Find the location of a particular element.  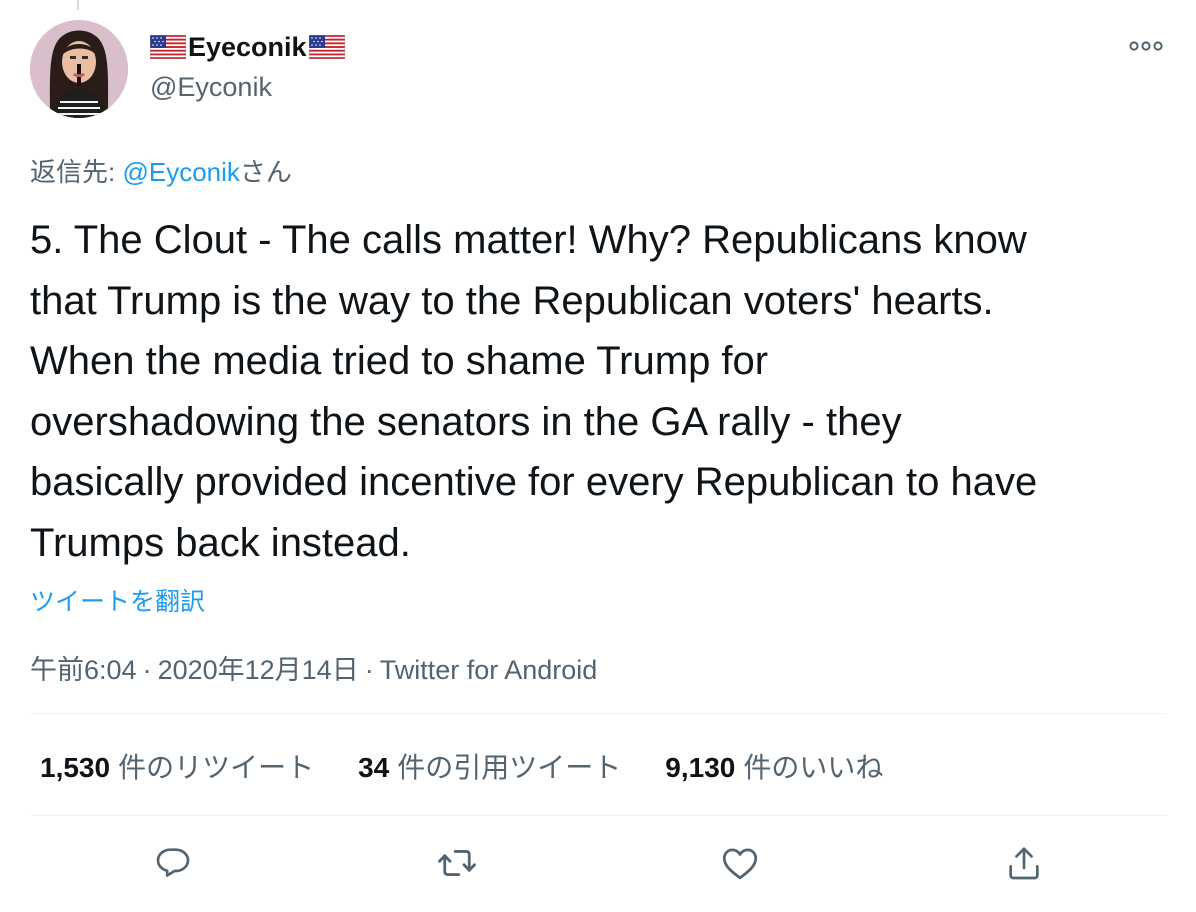

thread-line is located at coordinates (78, 5).